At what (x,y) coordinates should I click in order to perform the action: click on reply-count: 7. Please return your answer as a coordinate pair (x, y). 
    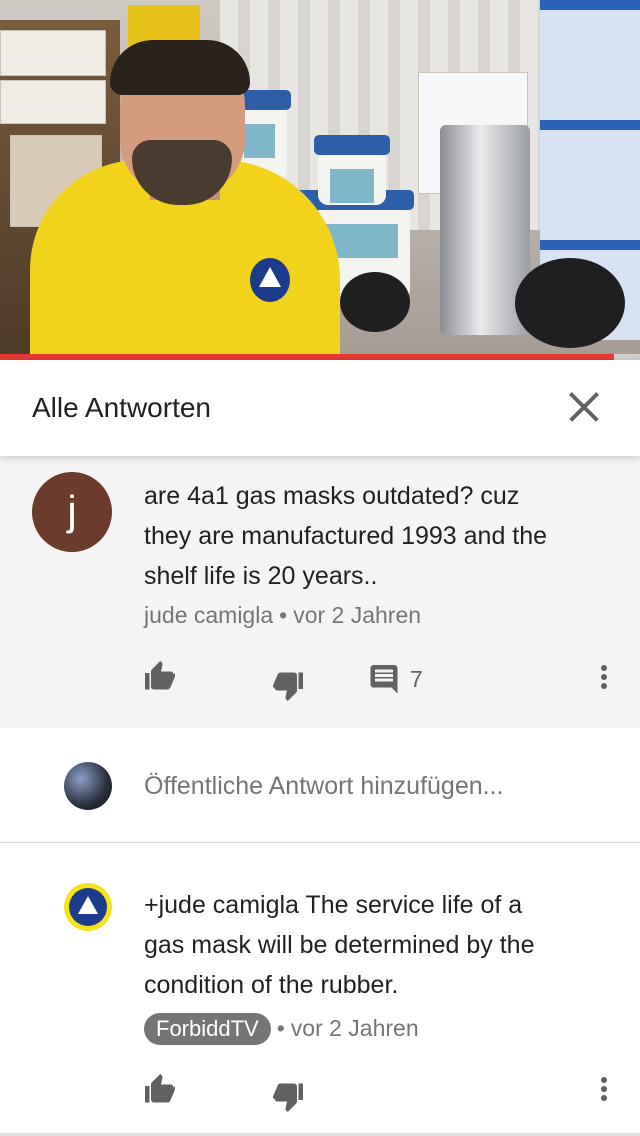
    Looking at the image, I should click on (416, 679).